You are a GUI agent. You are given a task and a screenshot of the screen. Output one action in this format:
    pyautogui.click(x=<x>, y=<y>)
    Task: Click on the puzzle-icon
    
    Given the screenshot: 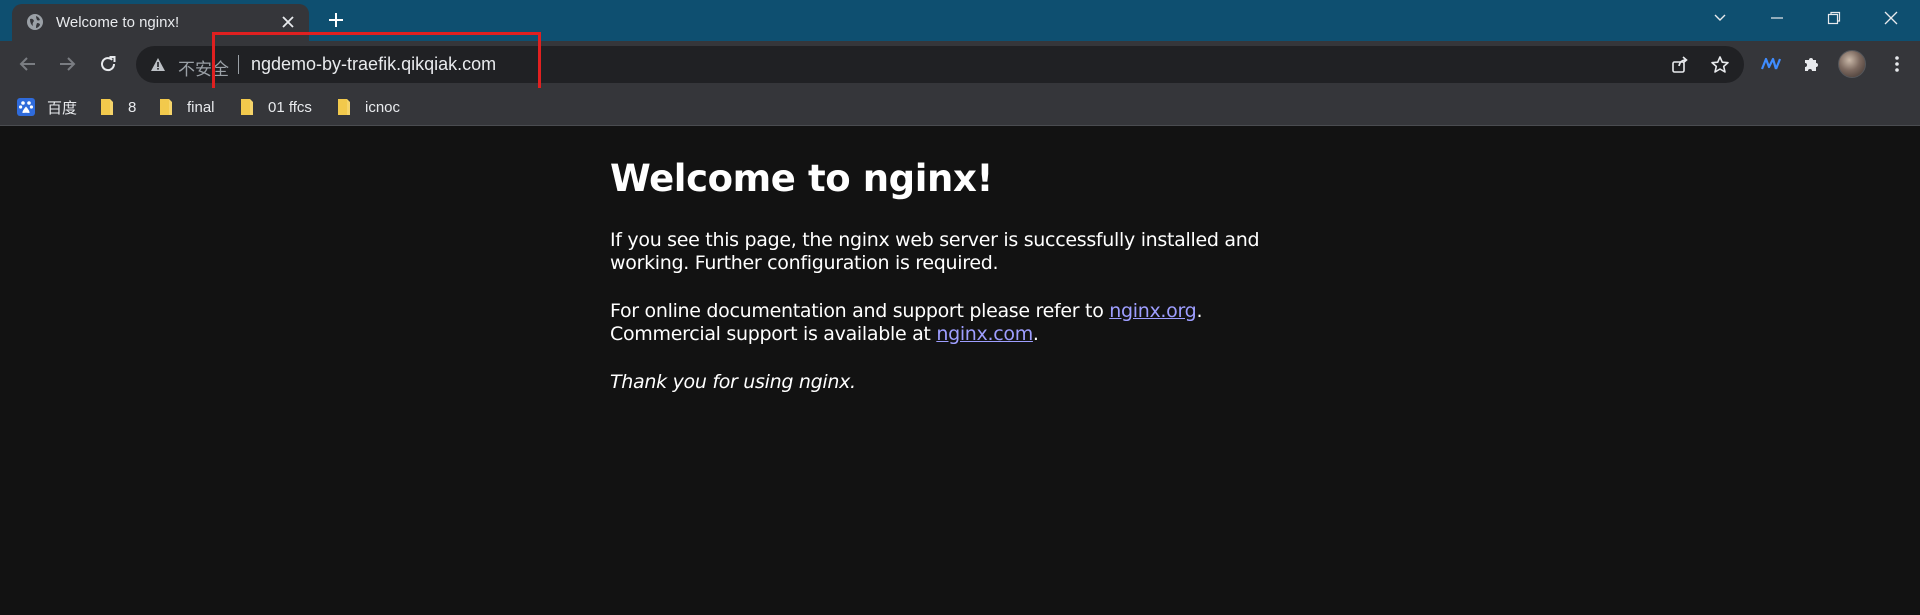 What is the action you would take?
    pyautogui.click(x=1811, y=64)
    